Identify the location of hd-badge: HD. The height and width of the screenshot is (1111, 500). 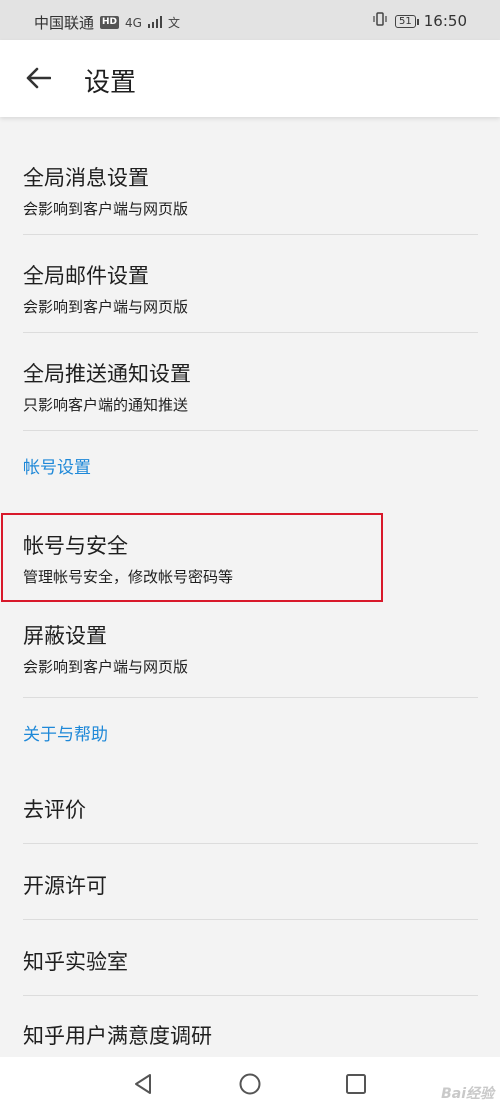
(110, 22).